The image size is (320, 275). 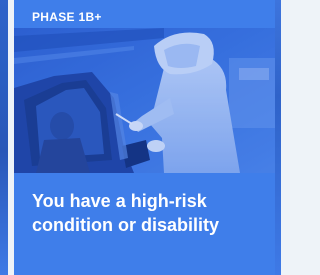 What do you see at coordinates (4, 137) in the screenshot?
I see `previous-card-edge` at bounding box center [4, 137].